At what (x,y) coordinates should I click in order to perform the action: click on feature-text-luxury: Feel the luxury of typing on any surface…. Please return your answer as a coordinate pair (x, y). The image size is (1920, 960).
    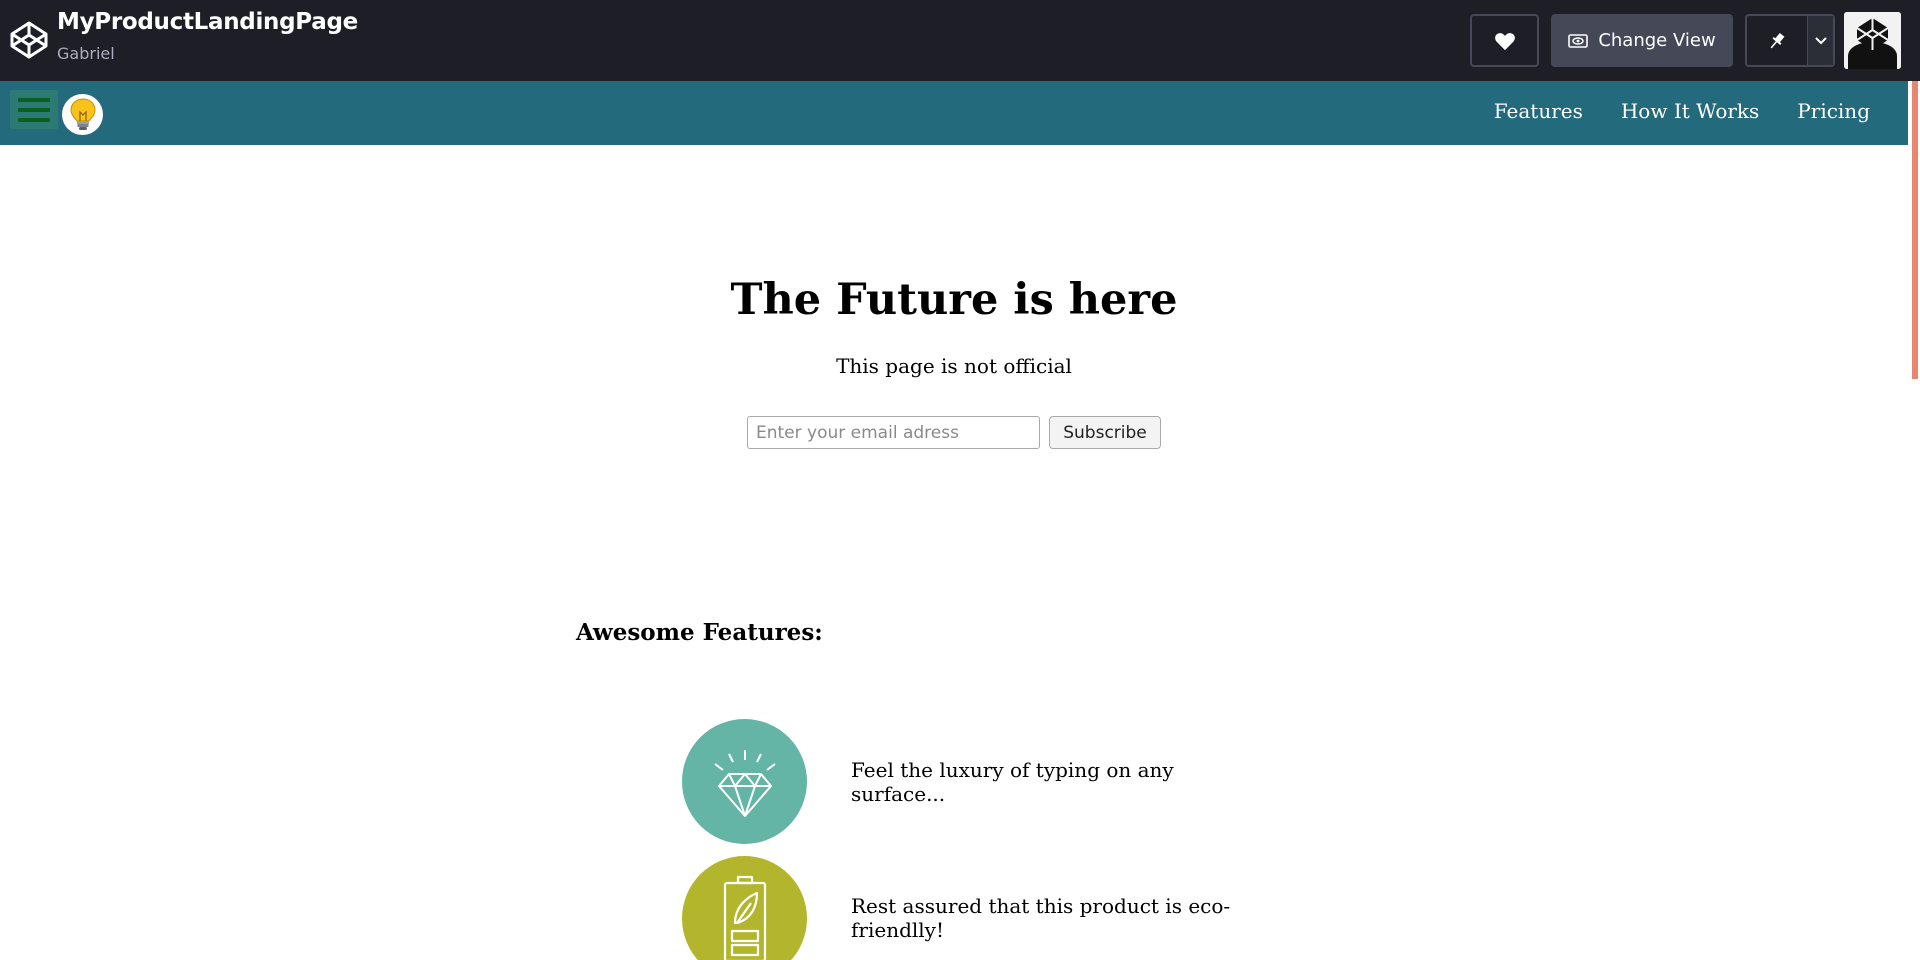
    Looking at the image, I should click on (1012, 782).